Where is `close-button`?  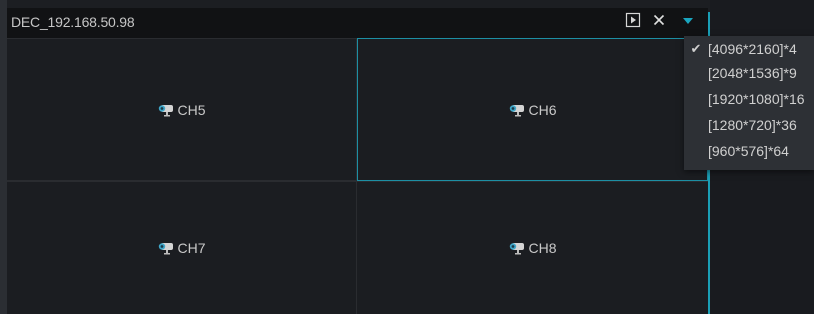
close-button is located at coordinates (659, 22).